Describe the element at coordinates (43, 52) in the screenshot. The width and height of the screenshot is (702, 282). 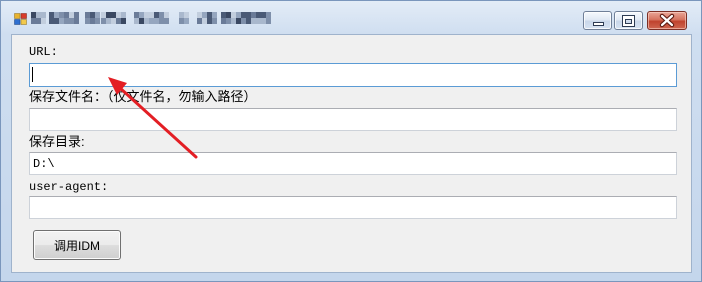
I see `url-label: URL:` at that location.